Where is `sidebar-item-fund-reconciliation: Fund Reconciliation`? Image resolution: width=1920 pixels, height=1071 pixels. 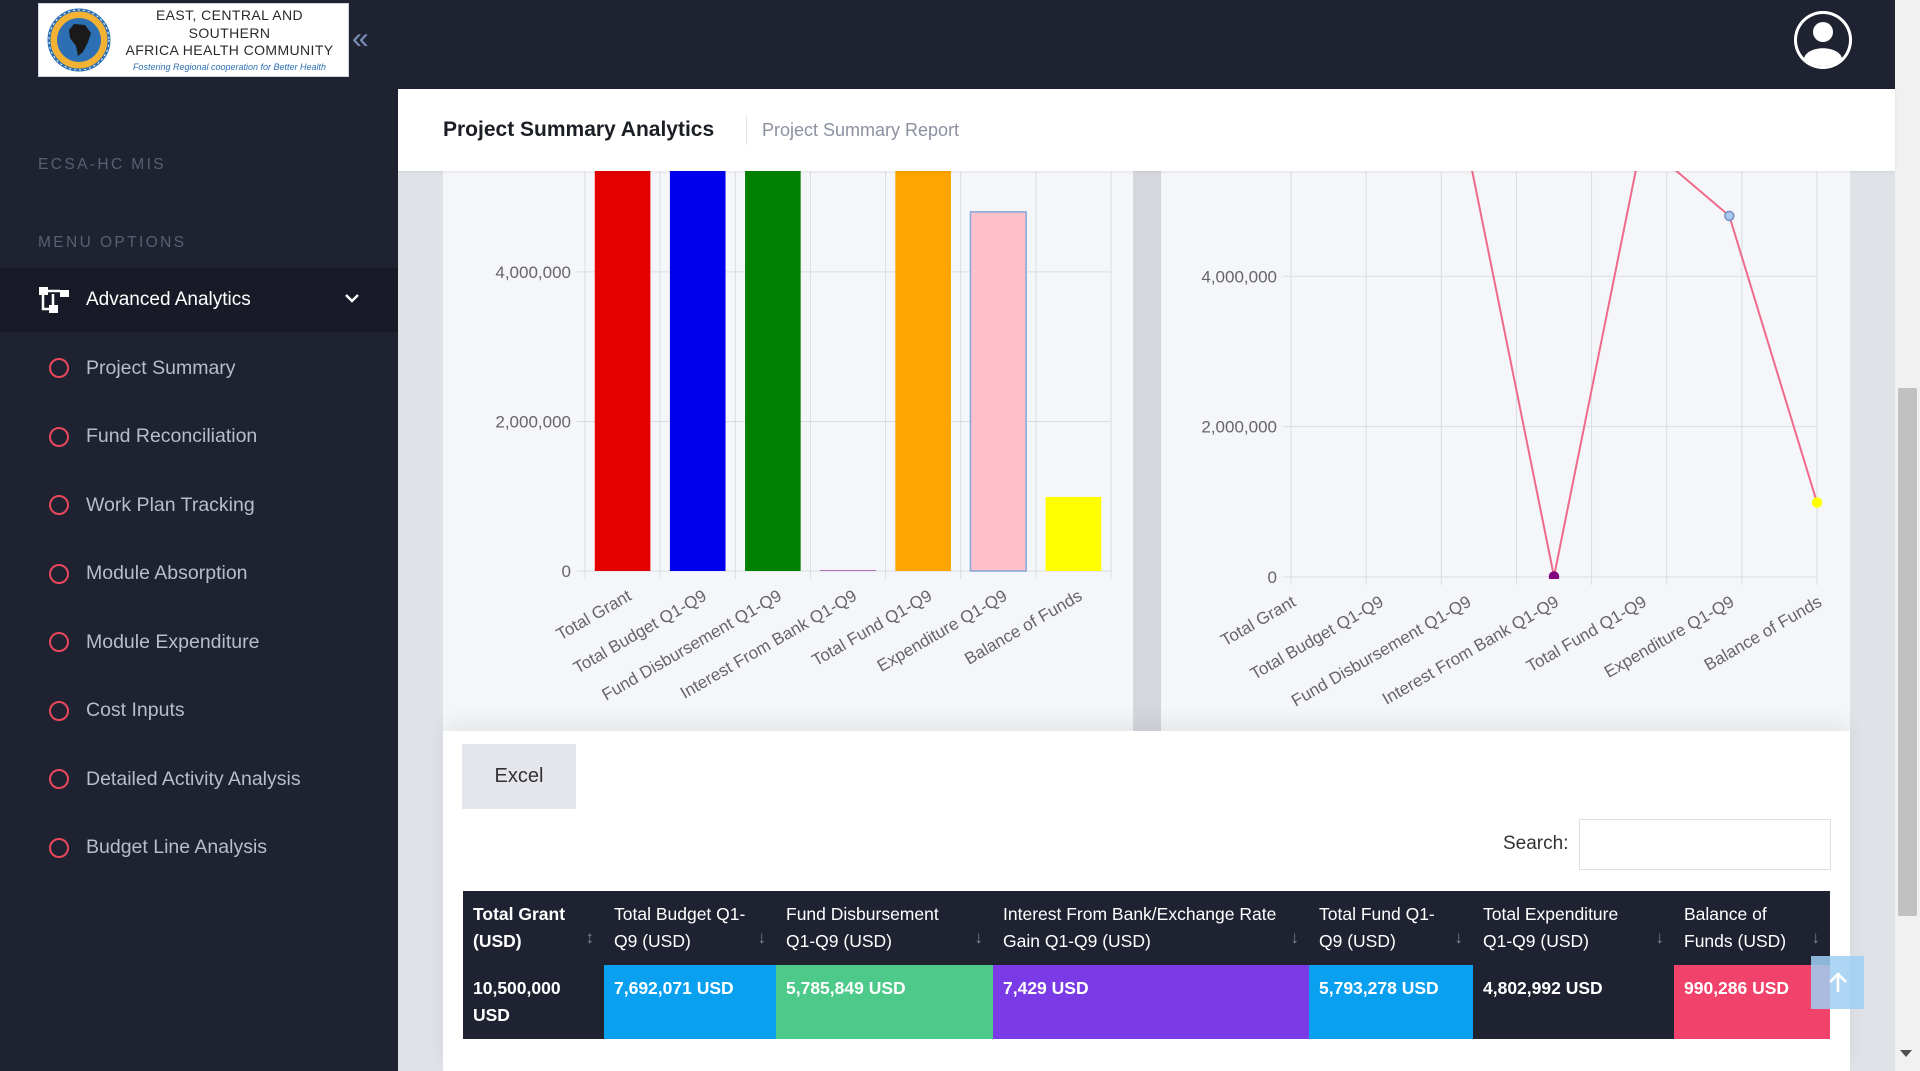 sidebar-item-fund-reconciliation: Fund Reconciliation is located at coordinates (199, 437).